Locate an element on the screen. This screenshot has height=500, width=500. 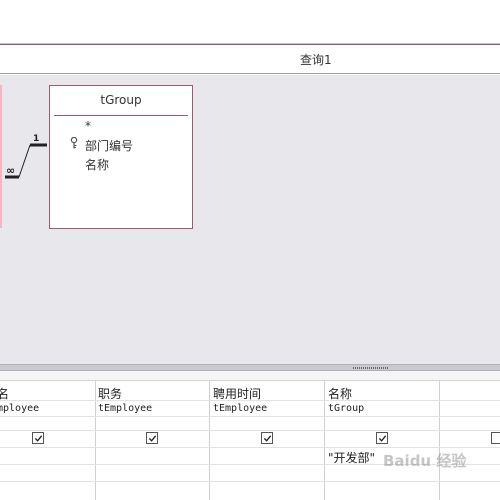
query-tab-strip: 查询1 is located at coordinates (250, 59).